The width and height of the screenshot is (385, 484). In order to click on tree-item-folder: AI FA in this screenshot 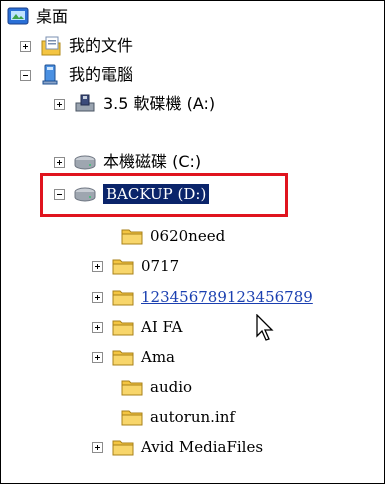, I will do `click(137, 327)`.